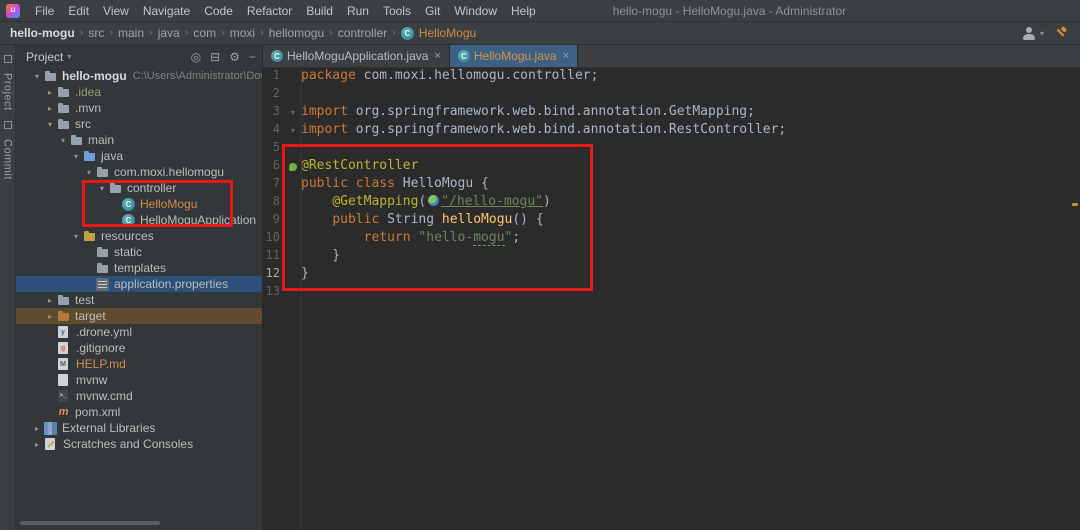 This screenshot has height=530, width=1080. What do you see at coordinates (319, 11) in the screenshot?
I see `menu-build: Build` at bounding box center [319, 11].